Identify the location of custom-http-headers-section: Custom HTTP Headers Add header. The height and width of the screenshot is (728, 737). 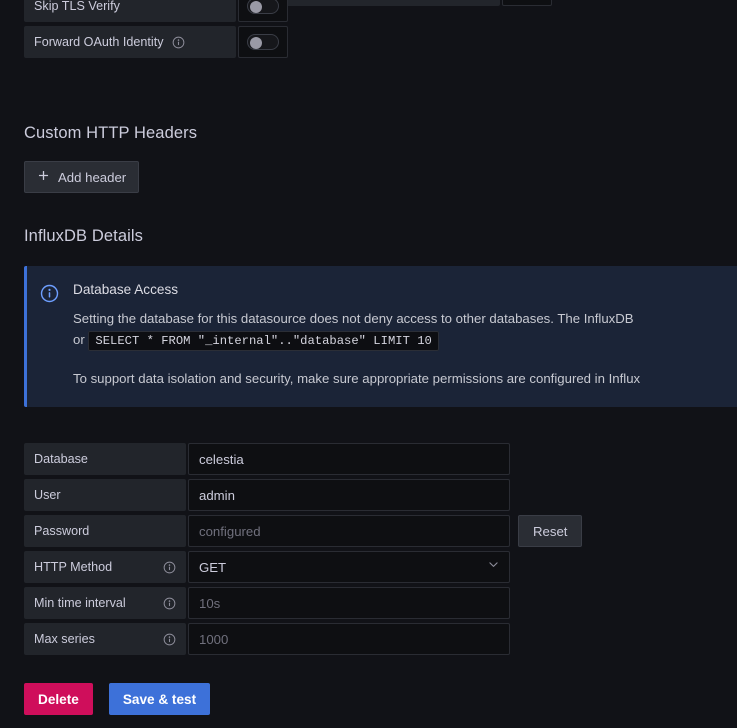
(110, 158).